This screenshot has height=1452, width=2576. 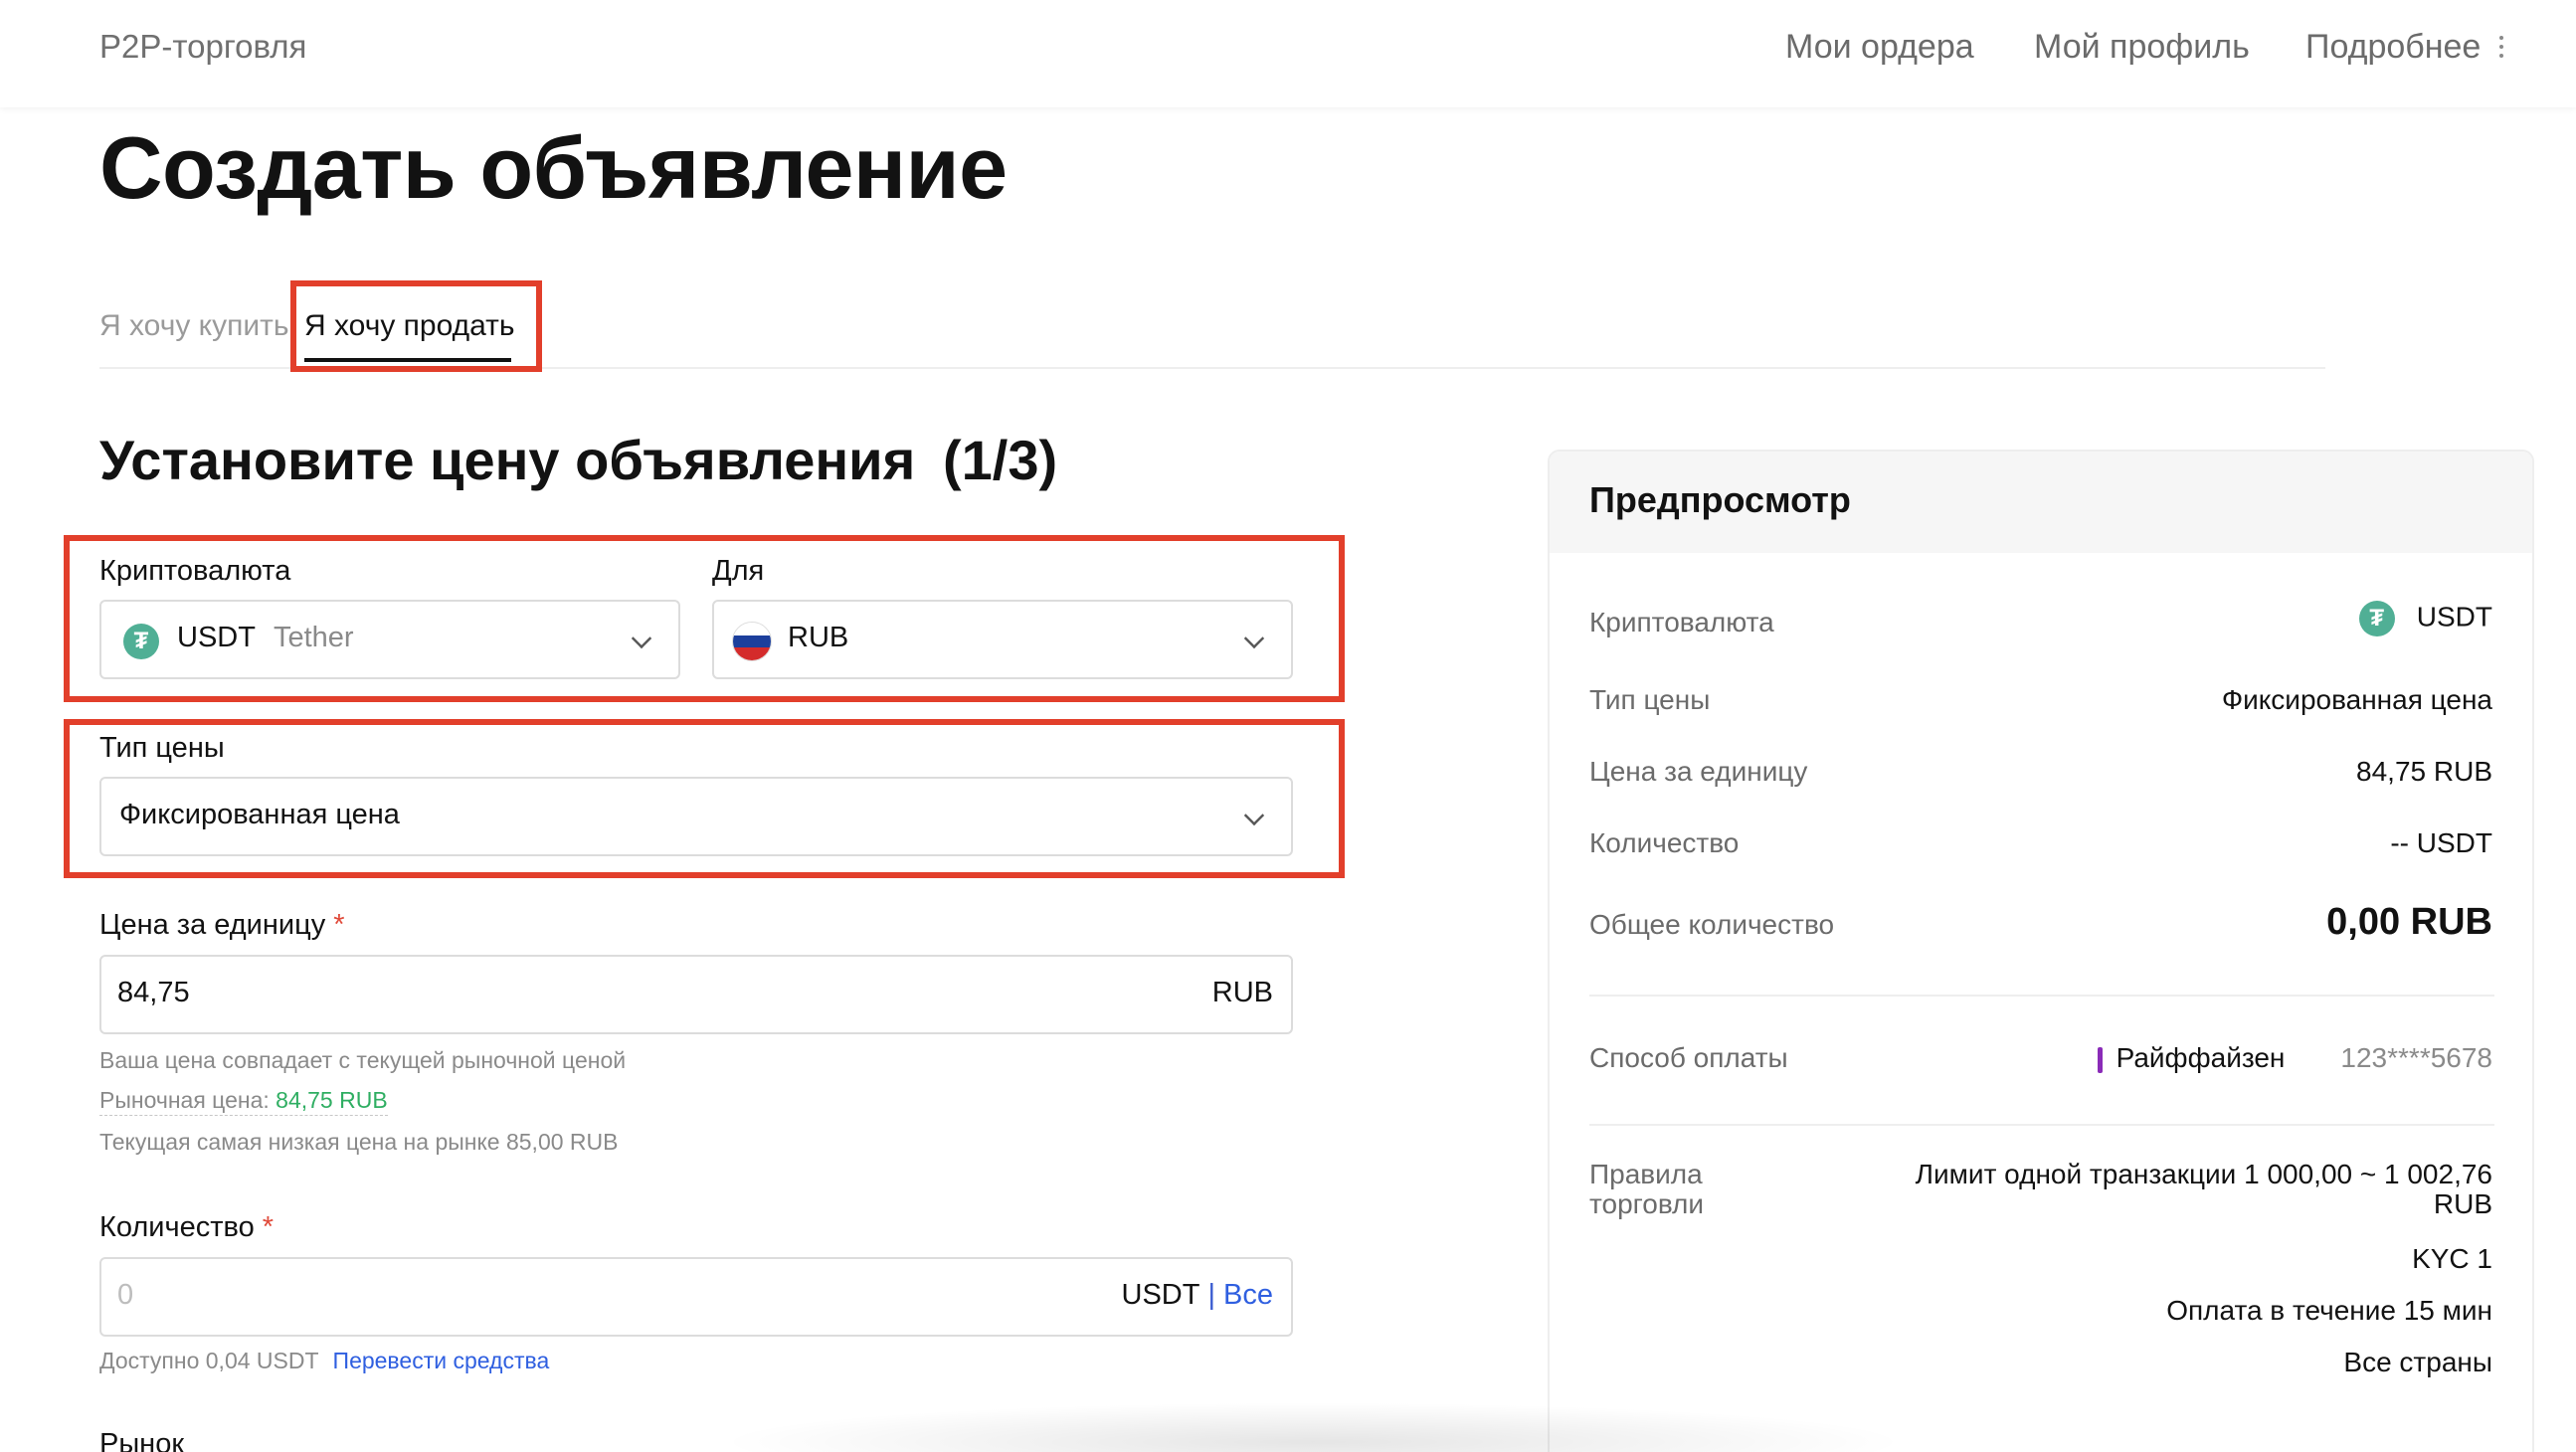 What do you see at coordinates (142, 1440) in the screenshot?
I see `market-label: Рынок` at bounding box center [142, 1440].